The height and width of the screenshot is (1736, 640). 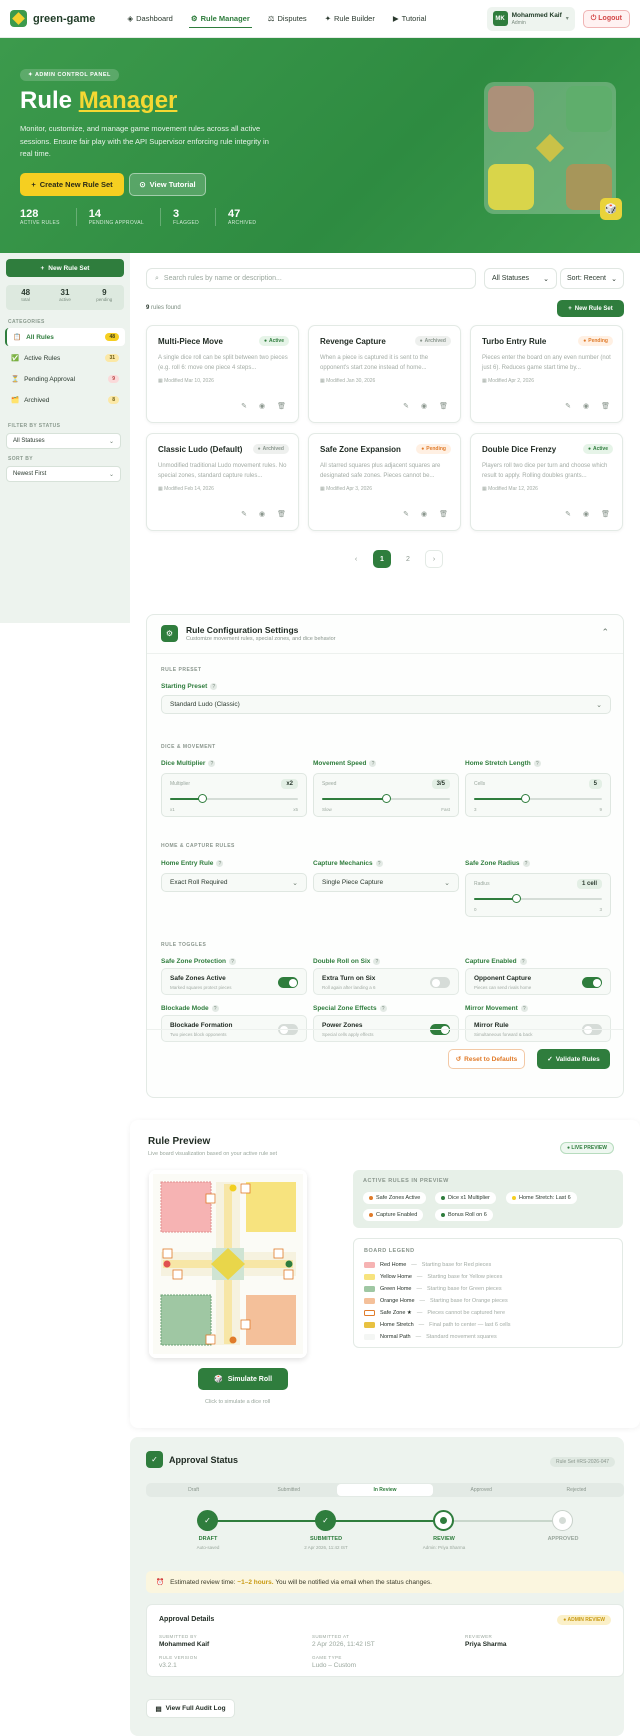 What do you see at coordinates (410, 19) in the screenshot?
I see `nav-tutorial: ▶ Tutorial` at bounding box center [410, 19].